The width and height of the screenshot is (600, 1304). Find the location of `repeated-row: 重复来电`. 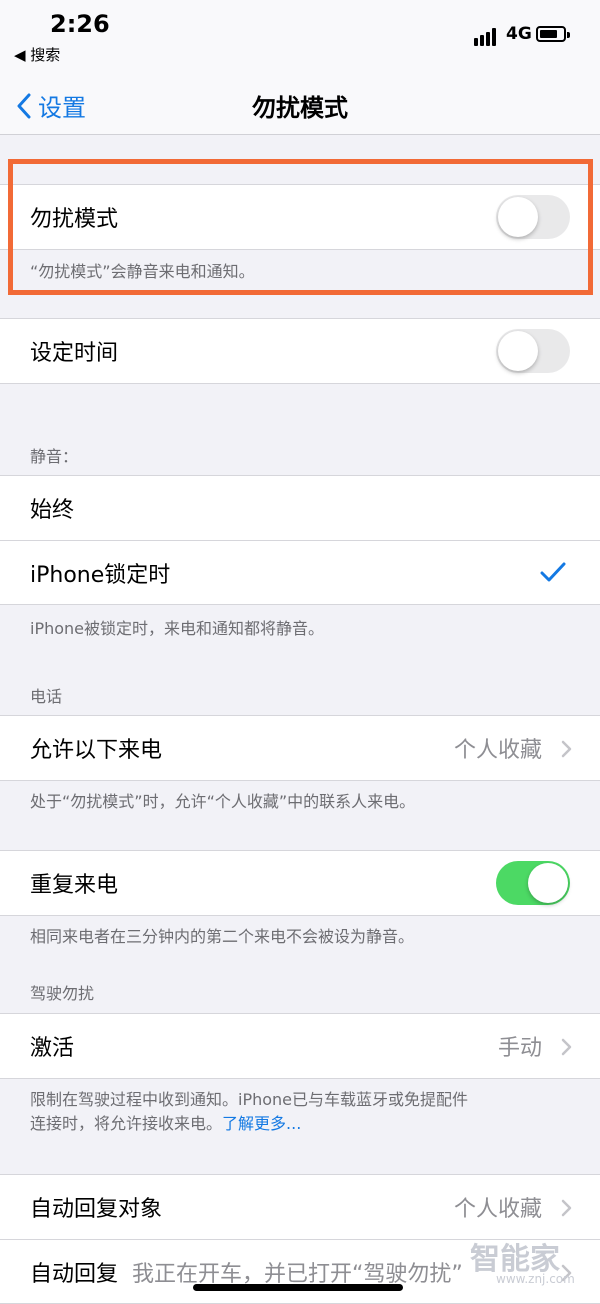

repeated-row: 重复来电 is located at coordinates (300, 883).